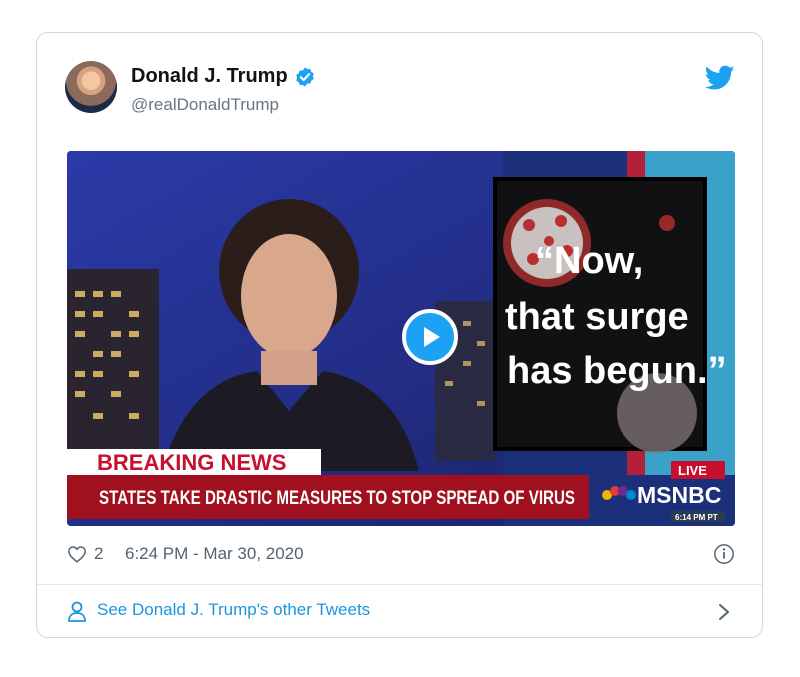 This screenshot has width=800, height=677. I want to click on twitter-bird-icon, so click(720, 78).